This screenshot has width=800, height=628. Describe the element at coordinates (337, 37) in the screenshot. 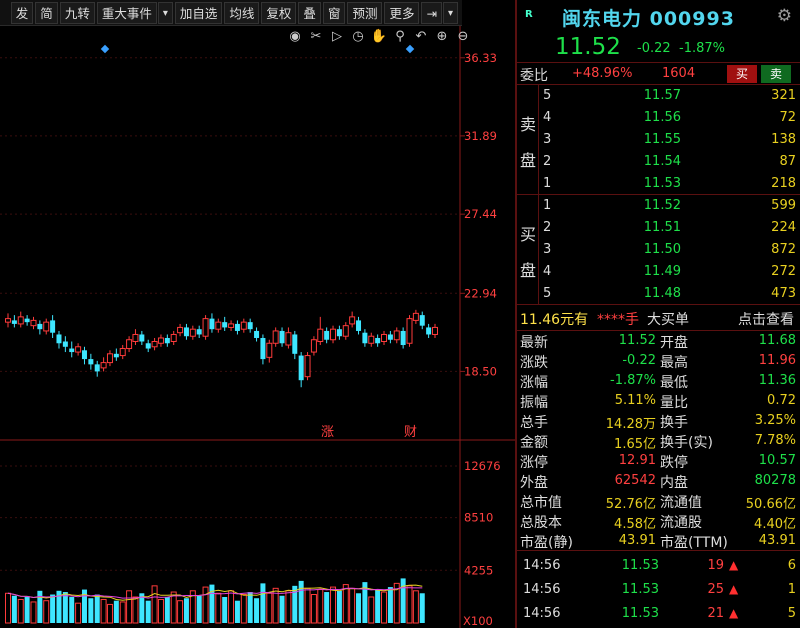

I see `play-icon: ▷` at that location.